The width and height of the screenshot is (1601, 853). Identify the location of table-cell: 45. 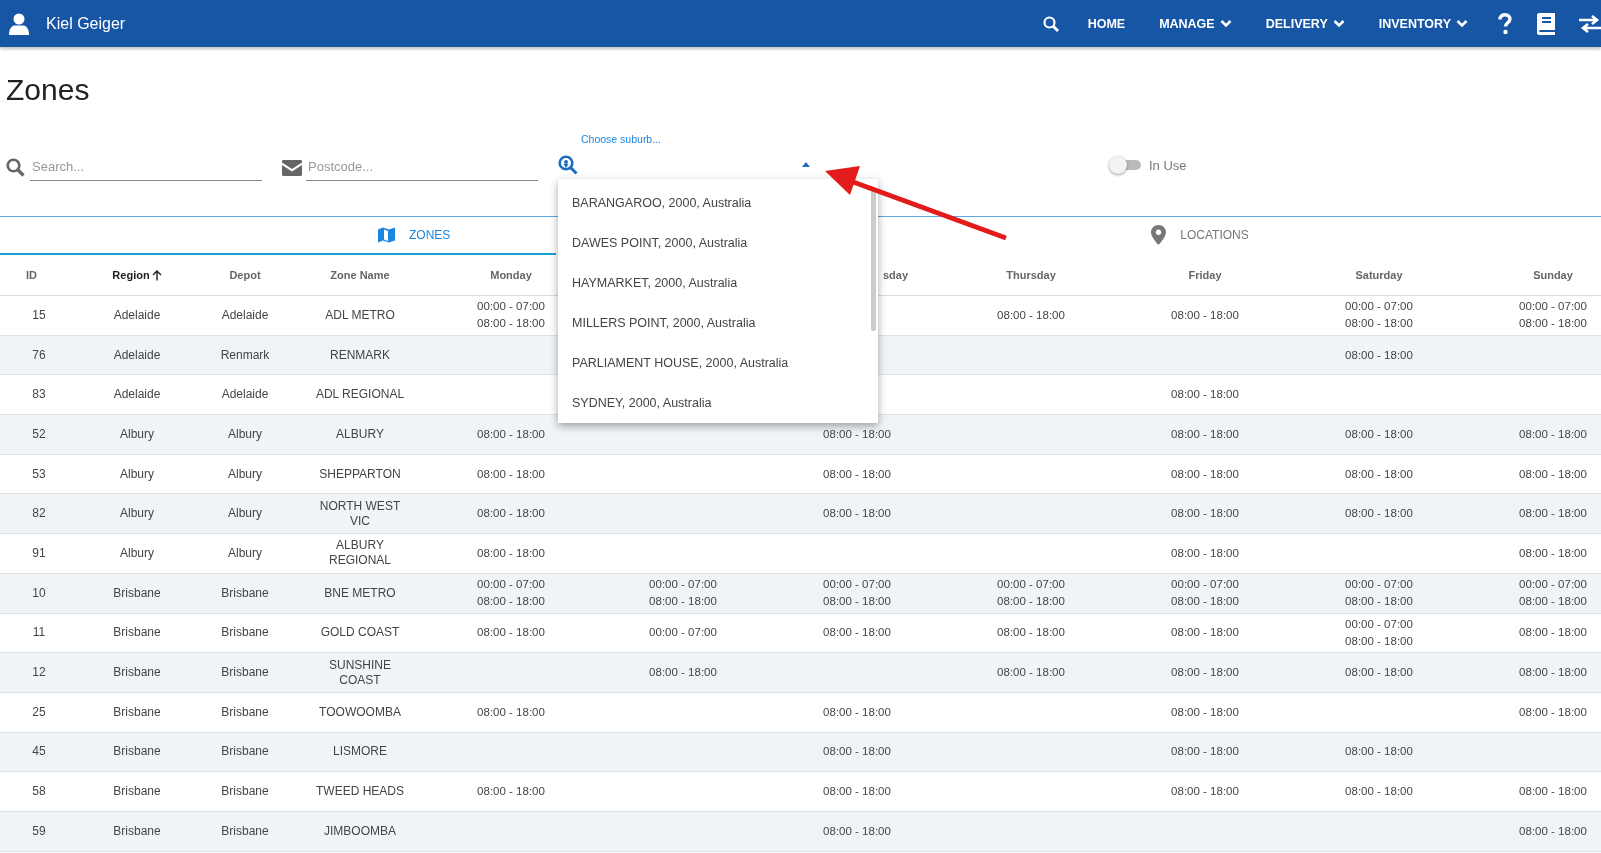
(39, 752).